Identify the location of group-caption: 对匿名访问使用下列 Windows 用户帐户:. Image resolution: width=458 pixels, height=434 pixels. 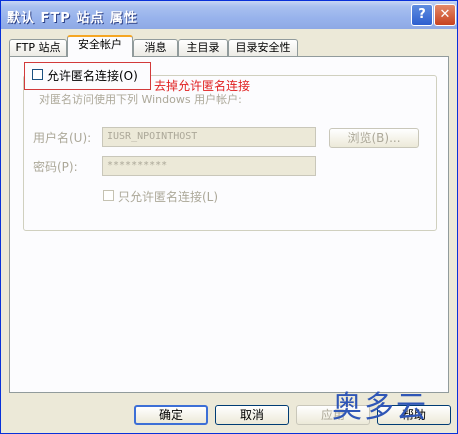
(140, 99).